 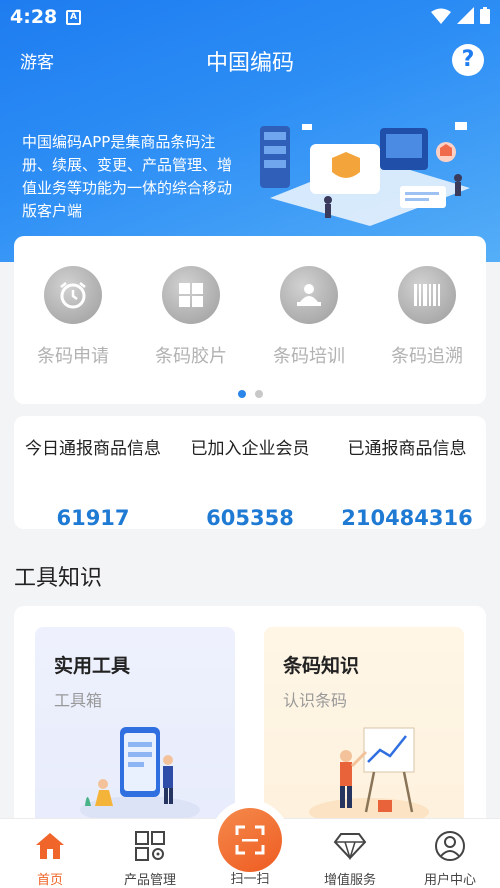 I want to click on stat-value: 210484316, so click(x=407, y=518).